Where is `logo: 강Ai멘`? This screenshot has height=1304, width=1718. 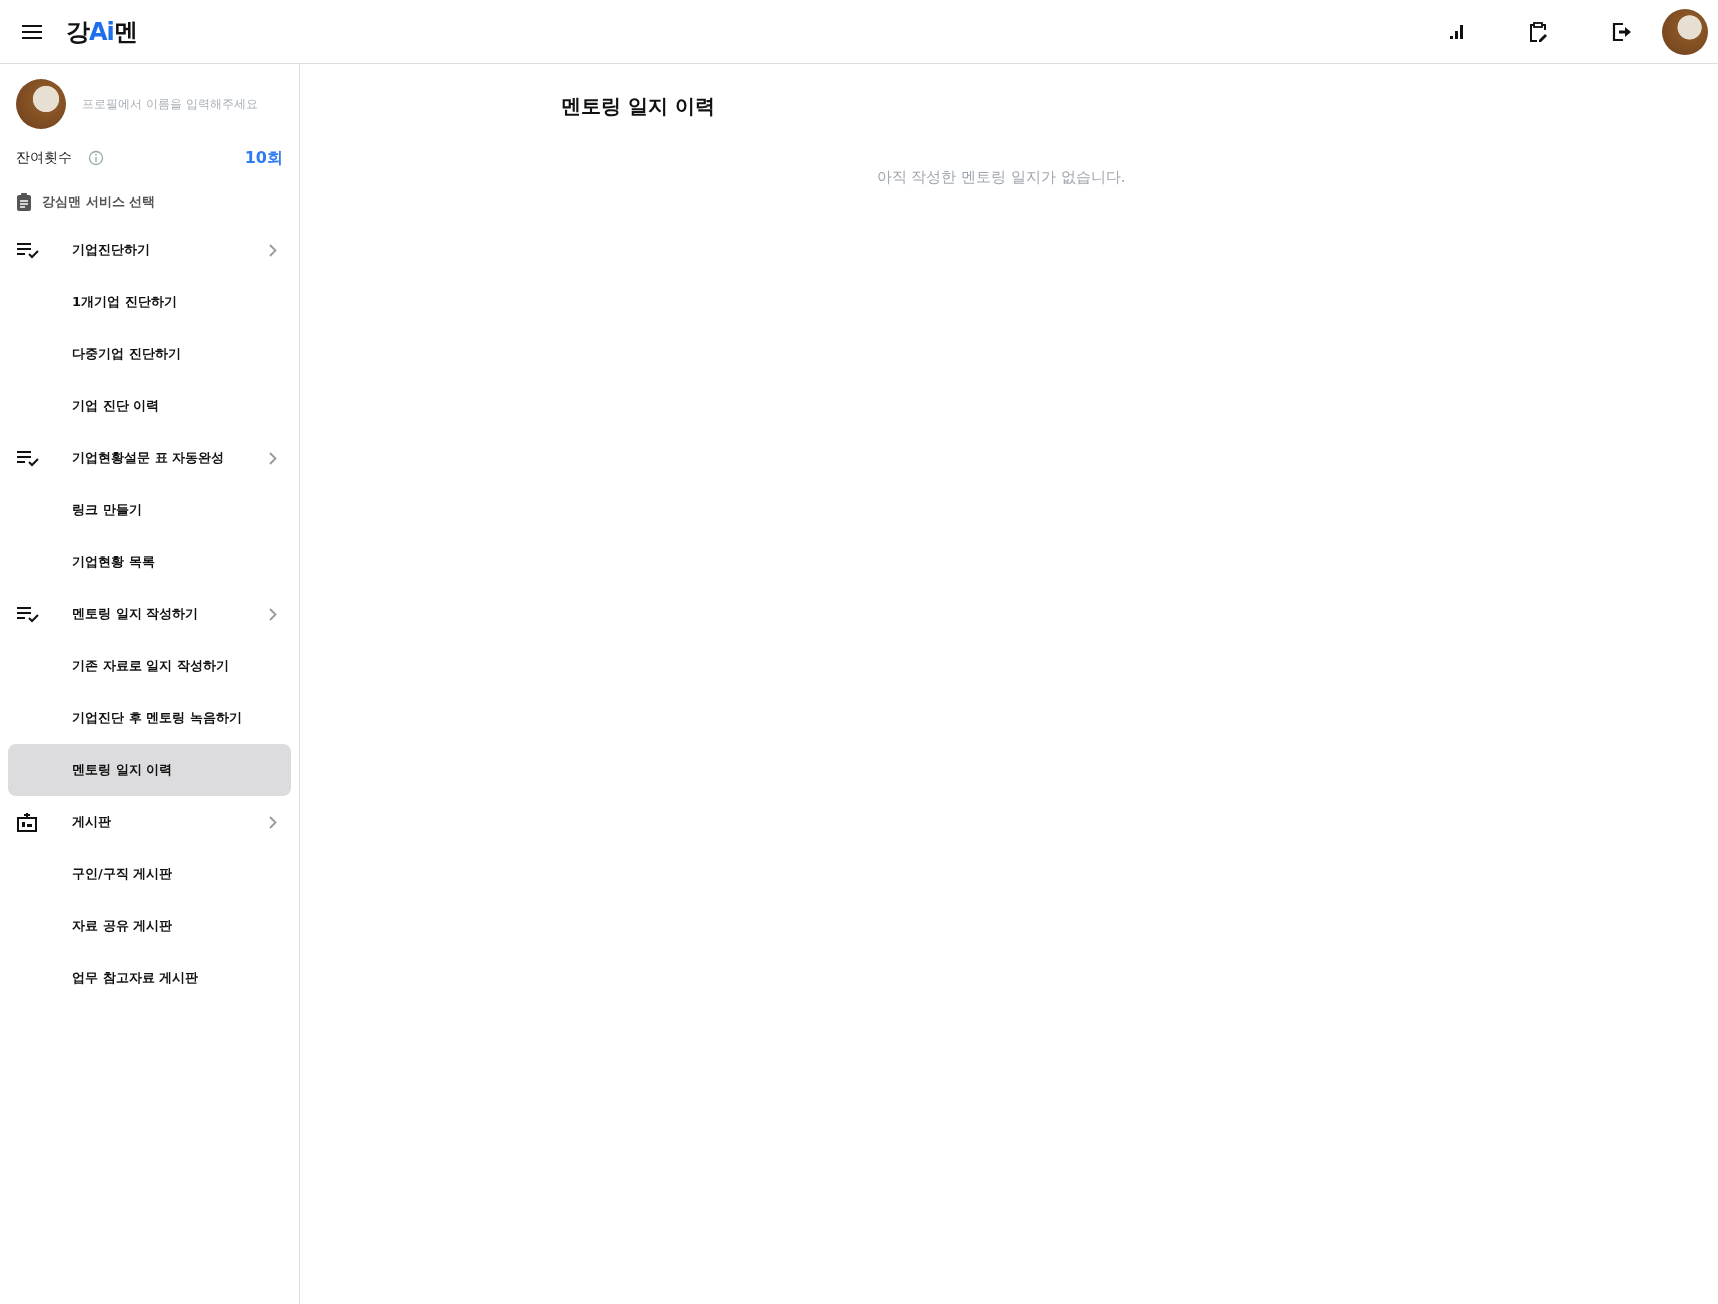
logo: 강Ai멘 is located at coordinates (101, 32).